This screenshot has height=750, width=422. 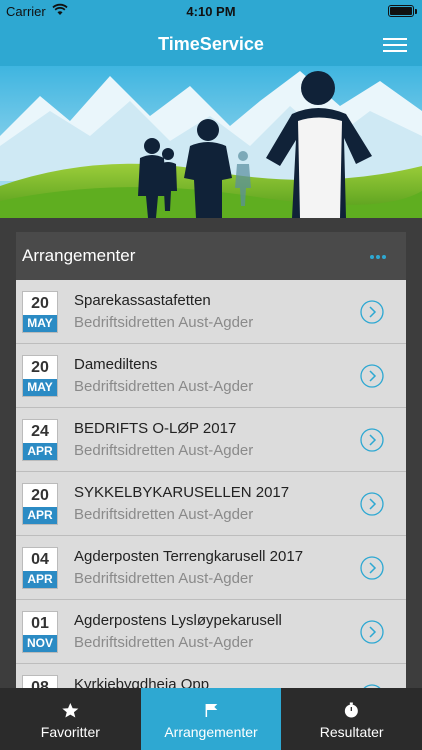 What do you see at coordinates (211, 732) in the screenshot?
I see `tab-label: Arrangementer` at bounding box center [211, 732].